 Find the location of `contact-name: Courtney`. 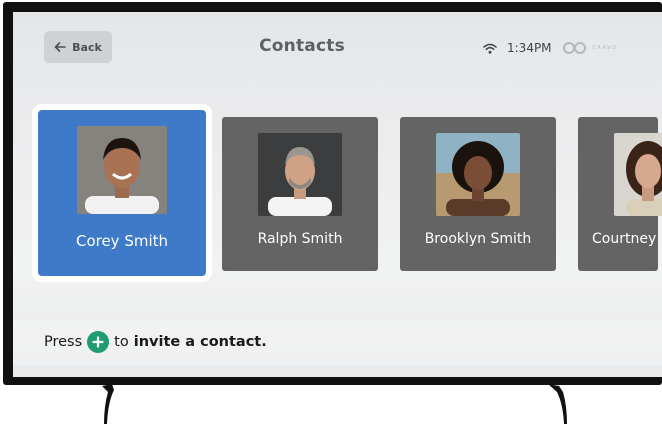

contact-name: Courtney is located at coordinates (624, 239).